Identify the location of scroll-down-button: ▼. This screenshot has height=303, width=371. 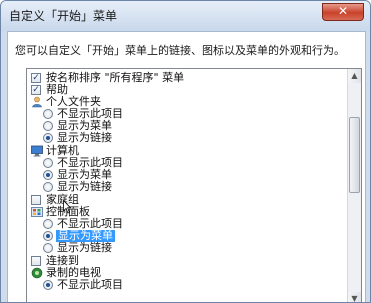
(354, 297).